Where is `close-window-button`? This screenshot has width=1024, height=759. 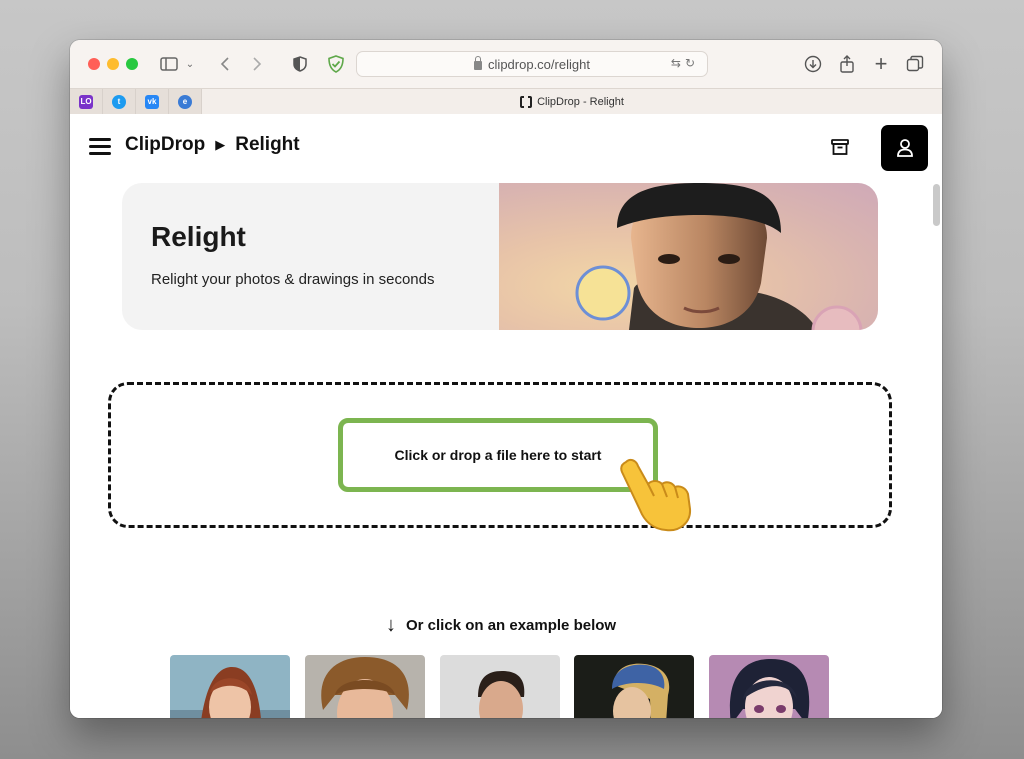 close-window-button is located at coordinates (94, 64).